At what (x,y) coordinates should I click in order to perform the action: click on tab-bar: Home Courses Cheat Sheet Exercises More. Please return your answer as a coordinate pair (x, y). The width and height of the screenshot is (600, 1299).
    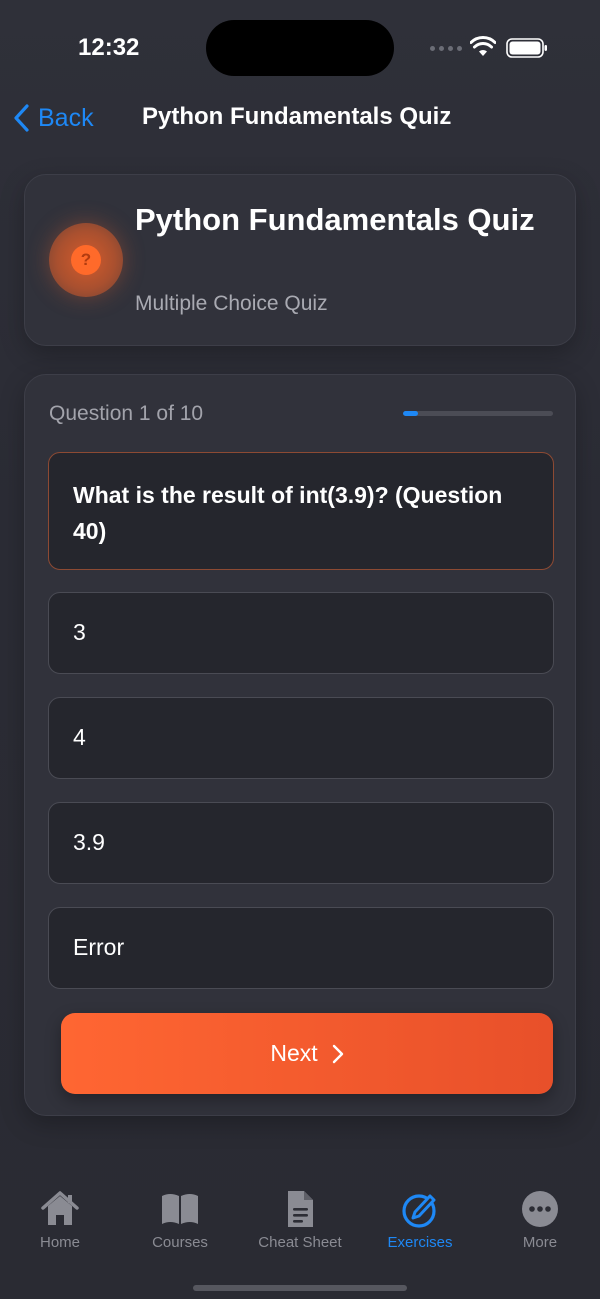
    Looking at the image, I should click on (300, 1220).